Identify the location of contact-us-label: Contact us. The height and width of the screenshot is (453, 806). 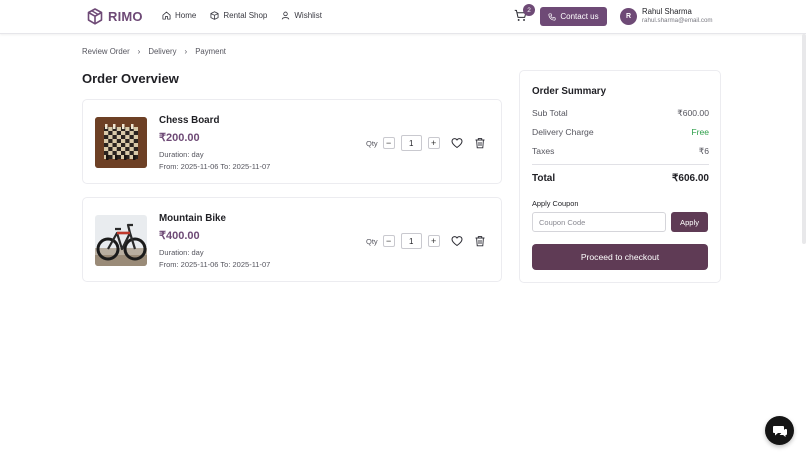
(579, 16).